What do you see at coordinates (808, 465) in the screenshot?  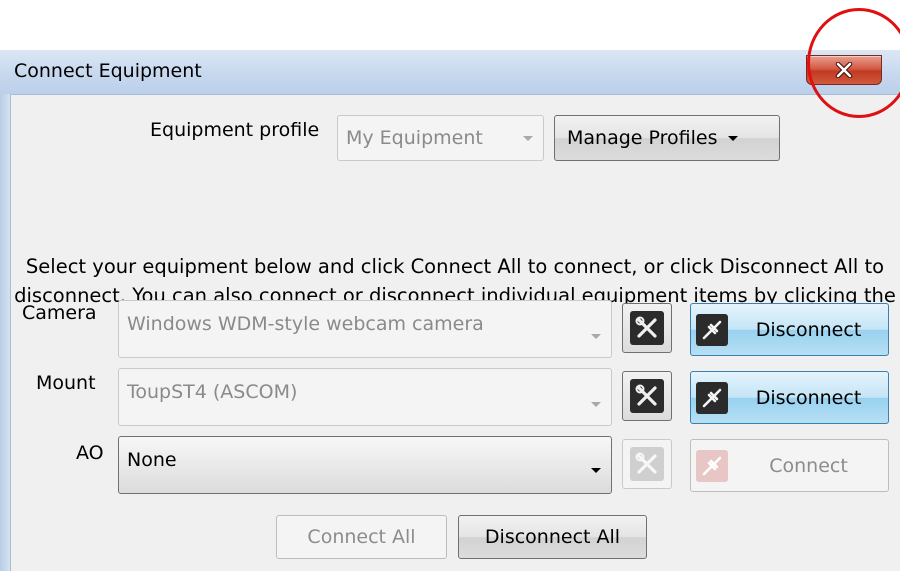 I see `ao-action-label: Connect` at bounding box center [808, 465].